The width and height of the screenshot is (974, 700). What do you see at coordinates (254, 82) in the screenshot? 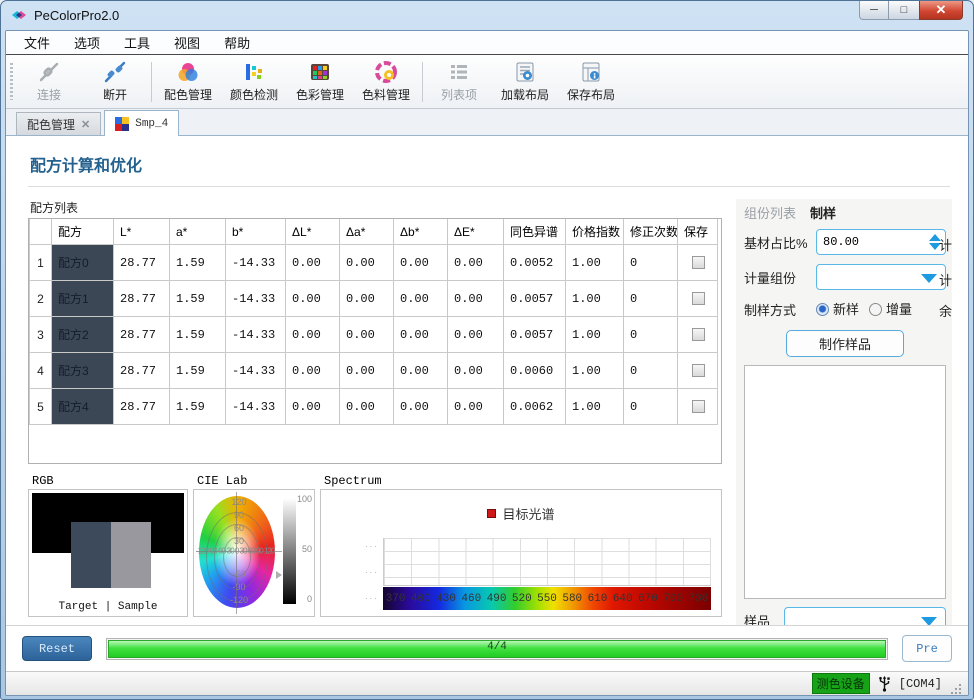
I see `toolbar-color-detect-button: 颜色检测` at bounding box center [254, 82].